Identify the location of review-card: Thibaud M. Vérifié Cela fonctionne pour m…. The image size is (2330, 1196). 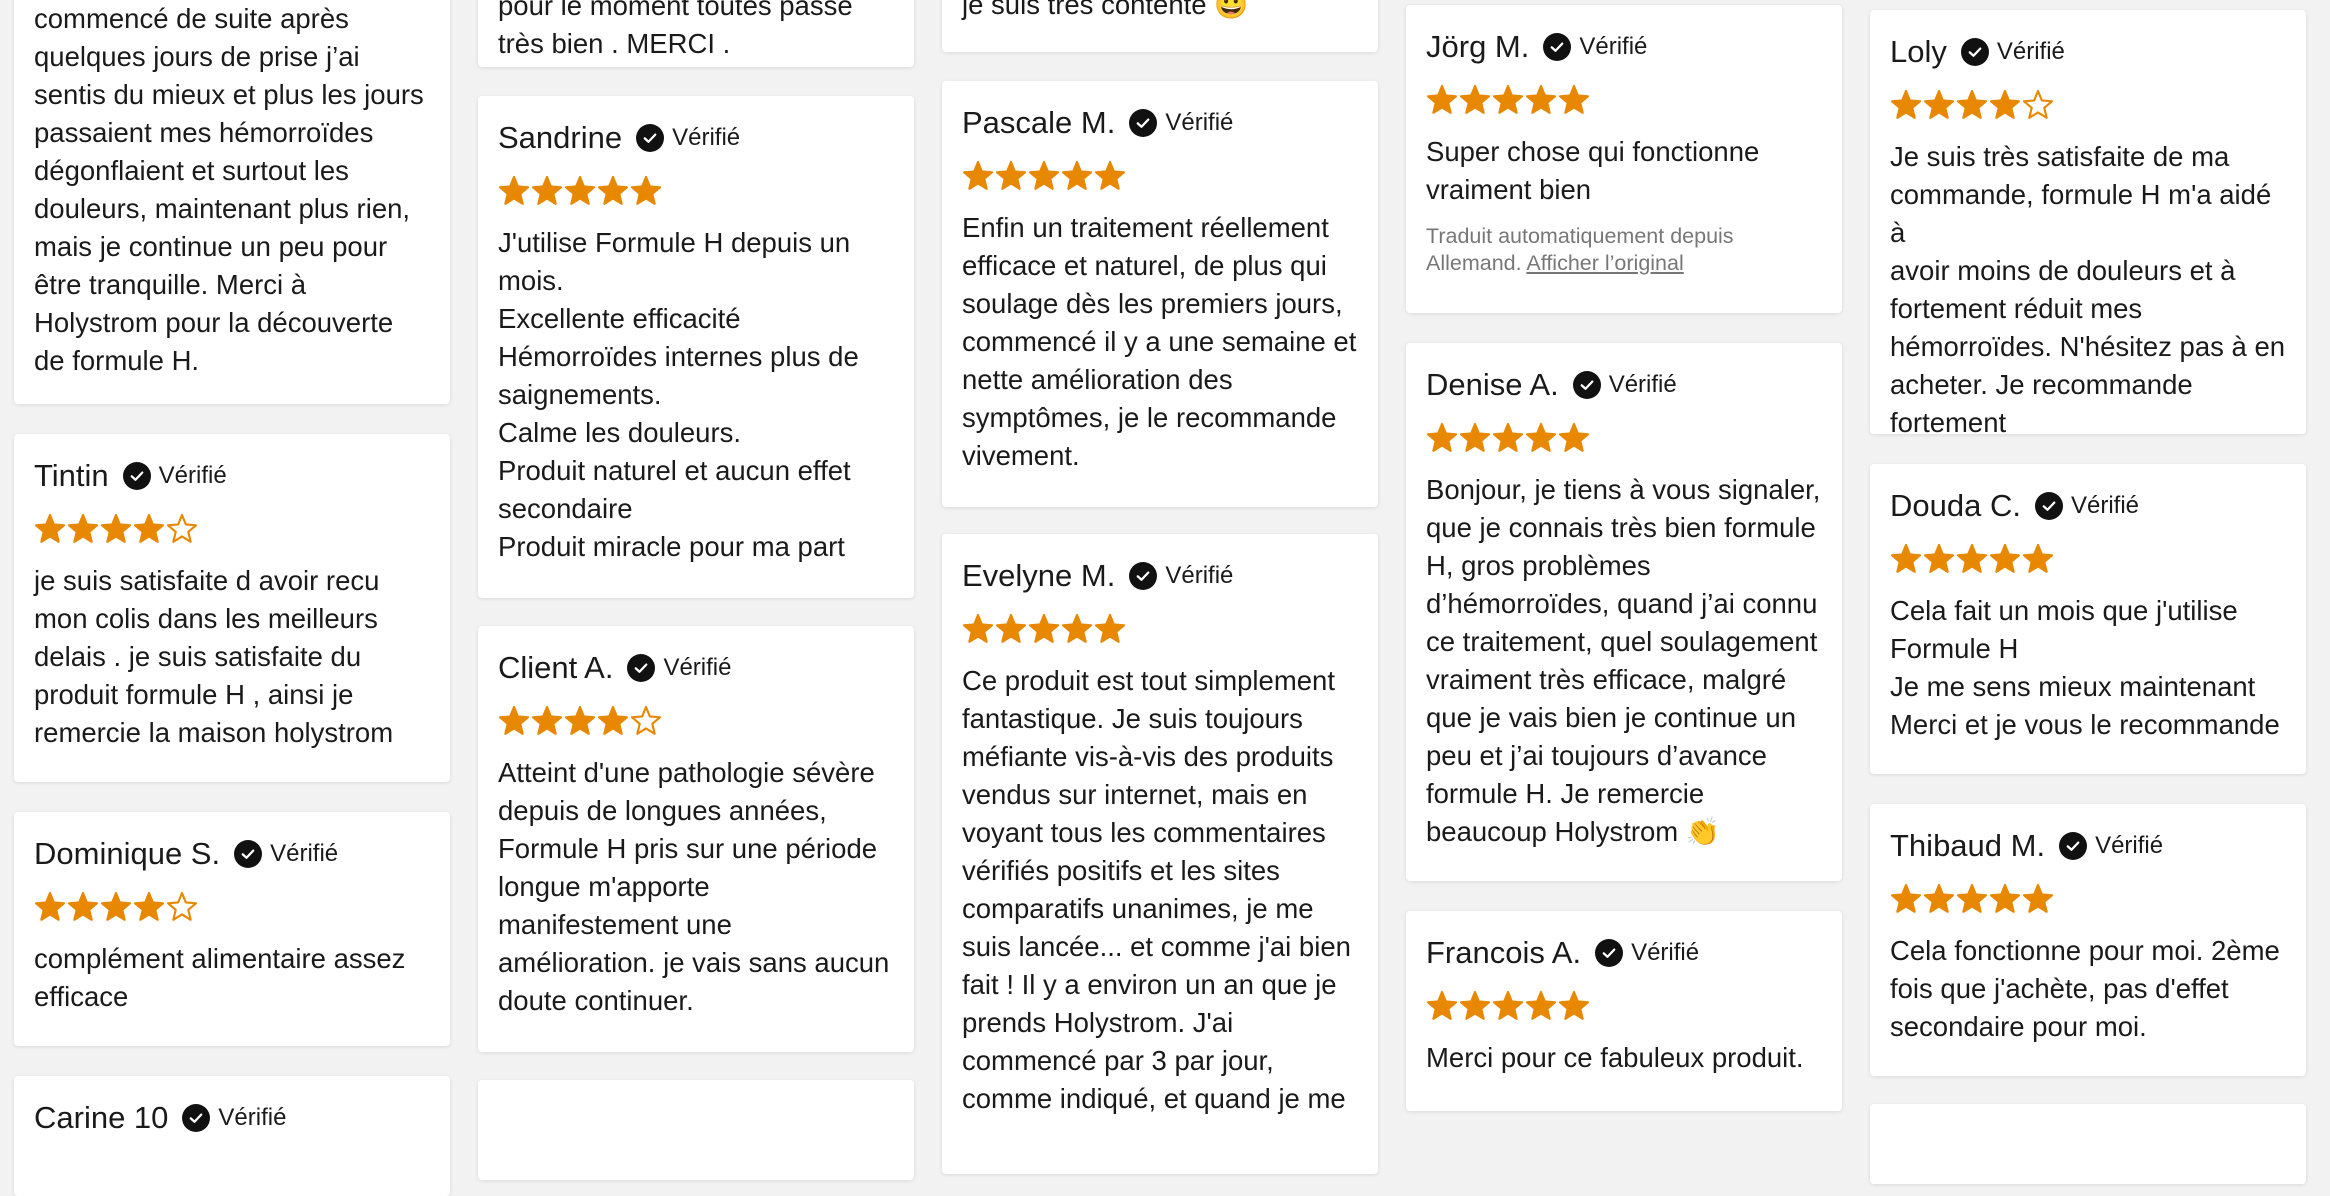
(2088, 940).